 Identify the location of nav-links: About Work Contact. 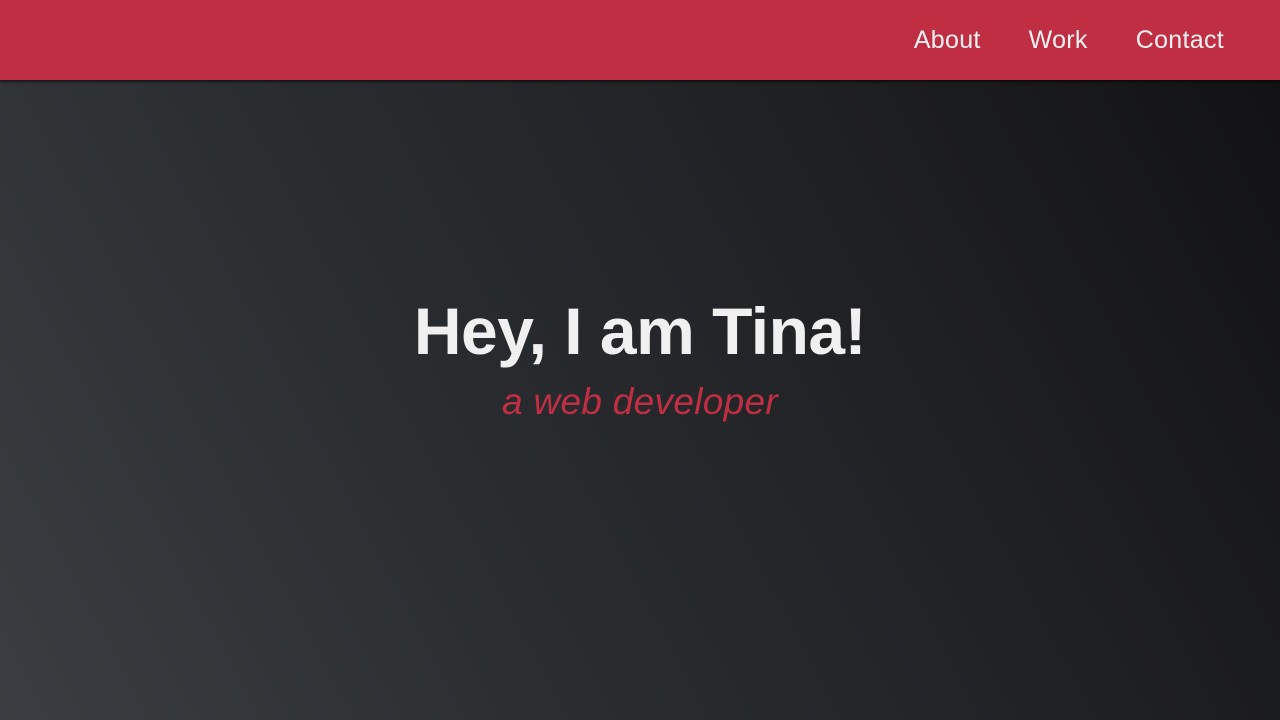
(1069, 40).